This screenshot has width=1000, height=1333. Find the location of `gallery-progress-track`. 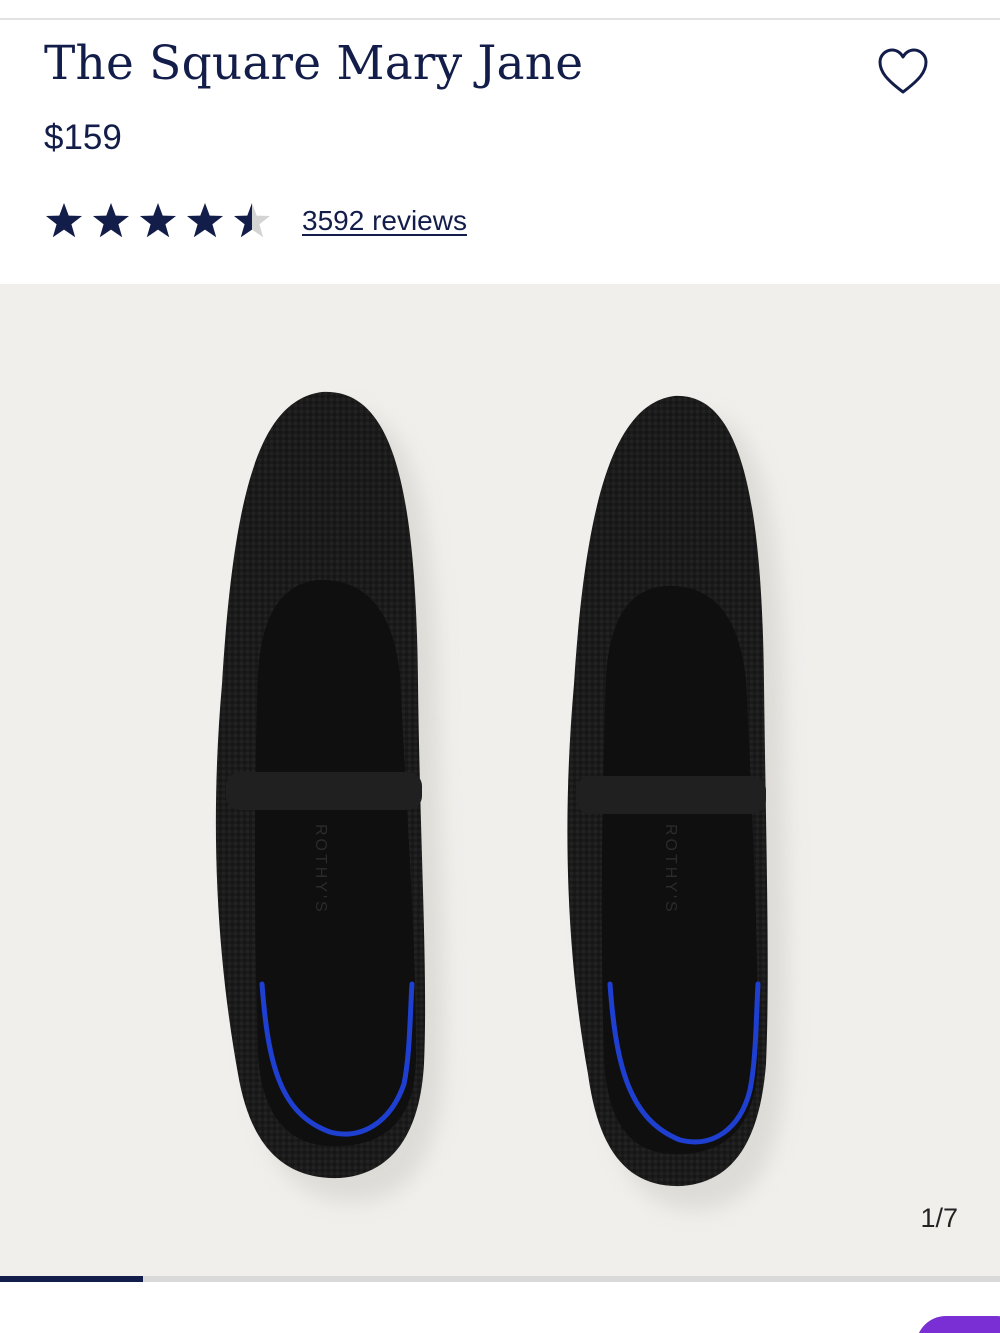

gallery-progress-track is located at coordinates (500, 1279).